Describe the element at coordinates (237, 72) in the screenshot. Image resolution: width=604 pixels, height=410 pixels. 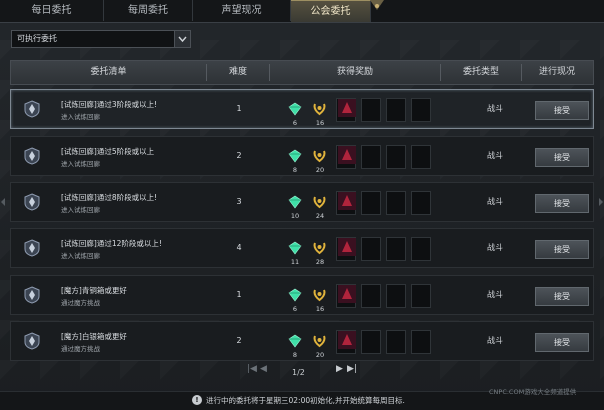
I see `col-header-difficulty: 难度` at that location.